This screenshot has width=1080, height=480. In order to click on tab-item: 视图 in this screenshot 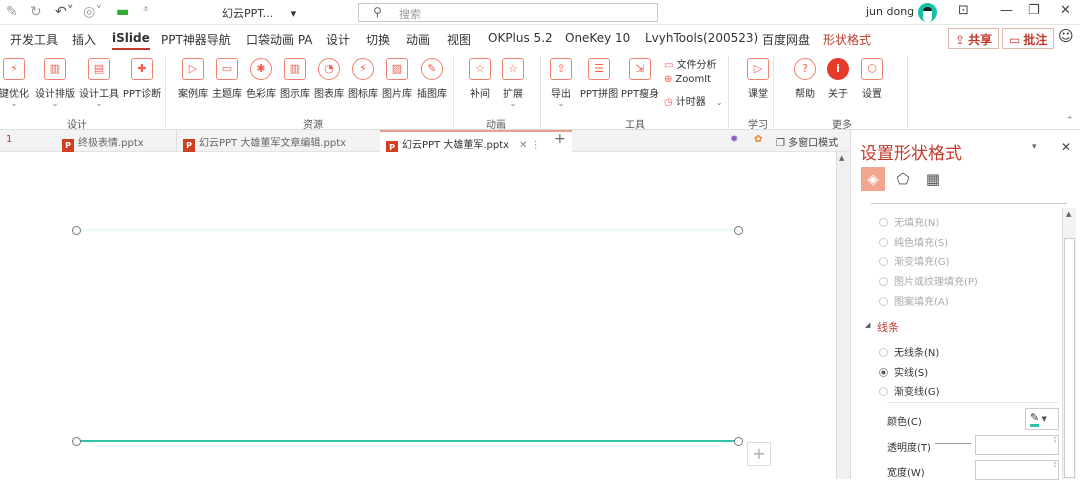, I will do `click(459, 39)`.